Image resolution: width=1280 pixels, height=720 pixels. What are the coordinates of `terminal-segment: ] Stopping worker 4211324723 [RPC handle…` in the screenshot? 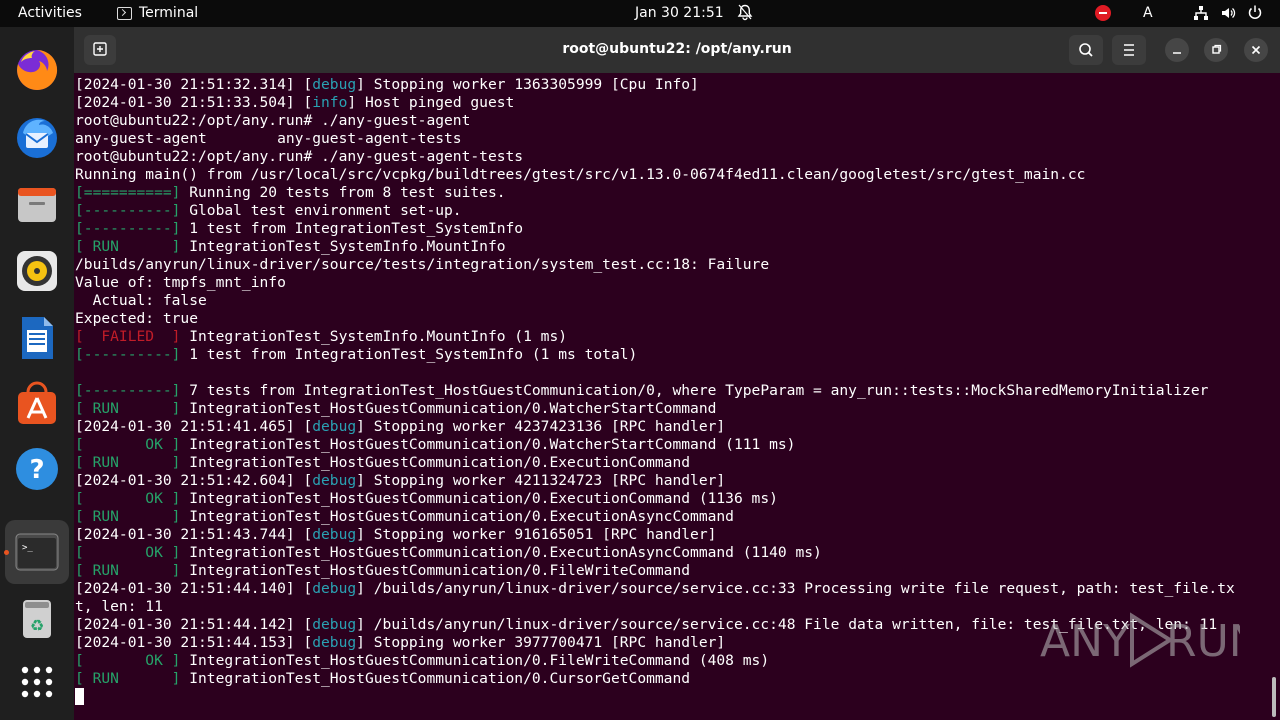 It's located at (541, 480).